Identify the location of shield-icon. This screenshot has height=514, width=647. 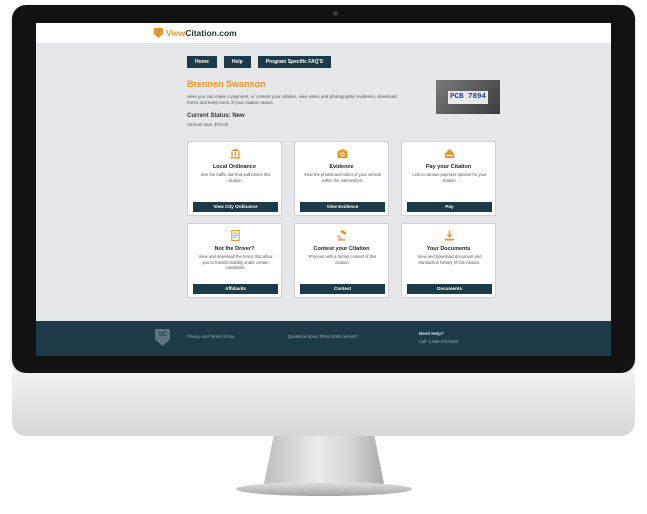
(158, 33).